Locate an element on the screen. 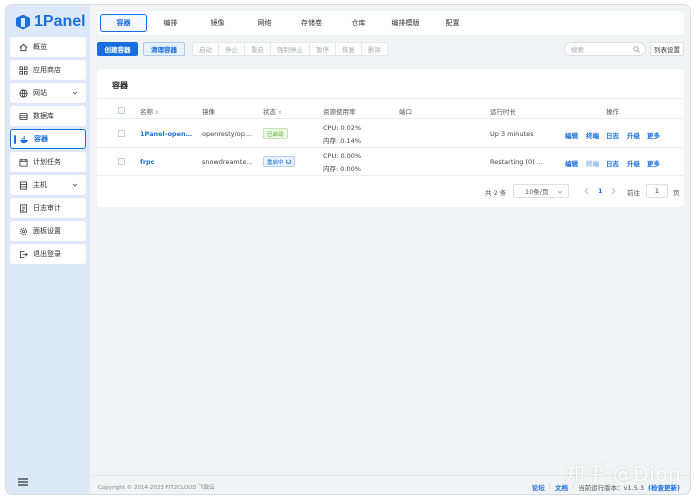 The height and width of the screenshot is (500, 696). page-suffix: 页 is located at coordinates (676, 193).